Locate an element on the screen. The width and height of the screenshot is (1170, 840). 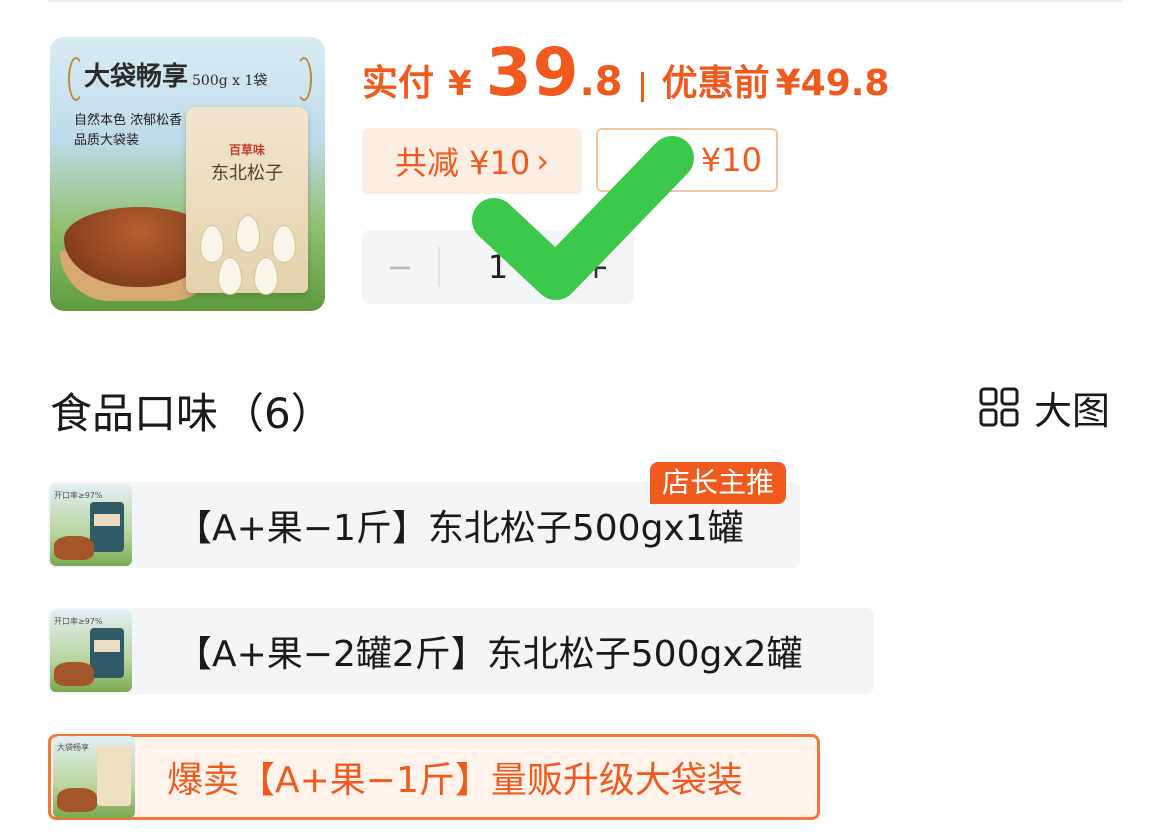
coupon-value: ¥10 is located at coordinates (731, 160).